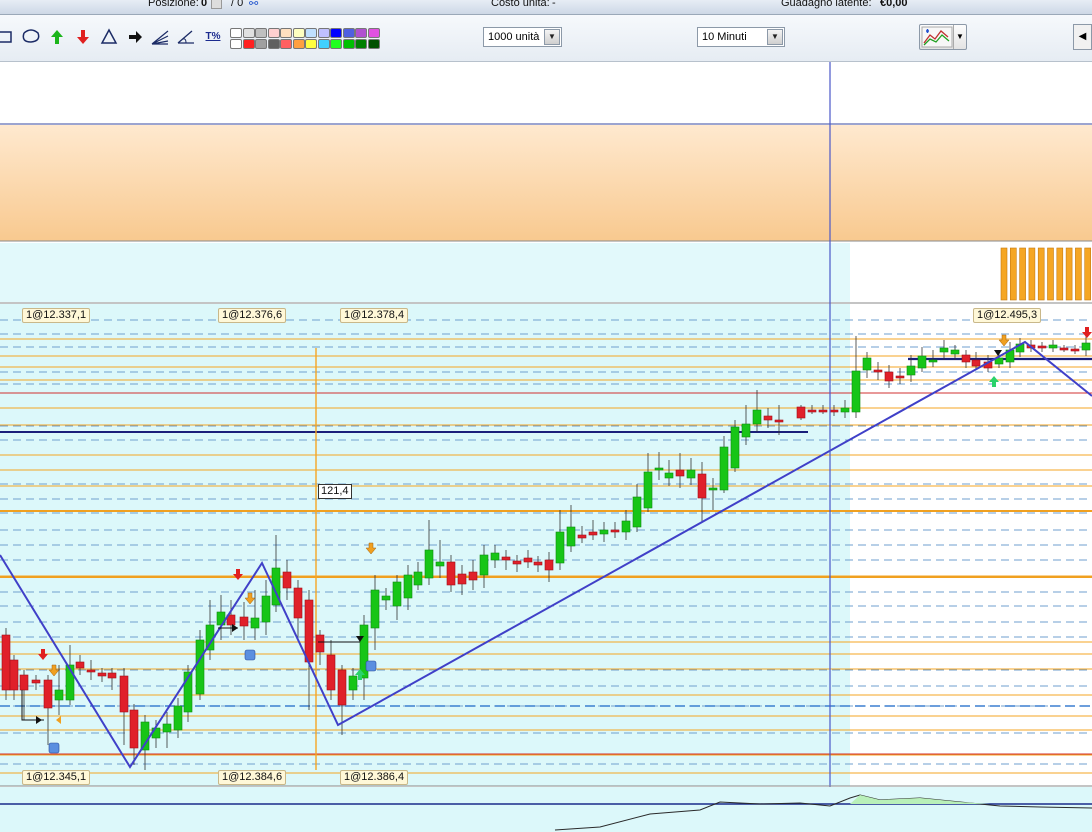 Image resolution: width=1092 pixels, height=832 pixels. What do you see at coordinates (57, 37) in the screenshot?
I see `buy-arrow-icon` at bounding box center [57, 37].